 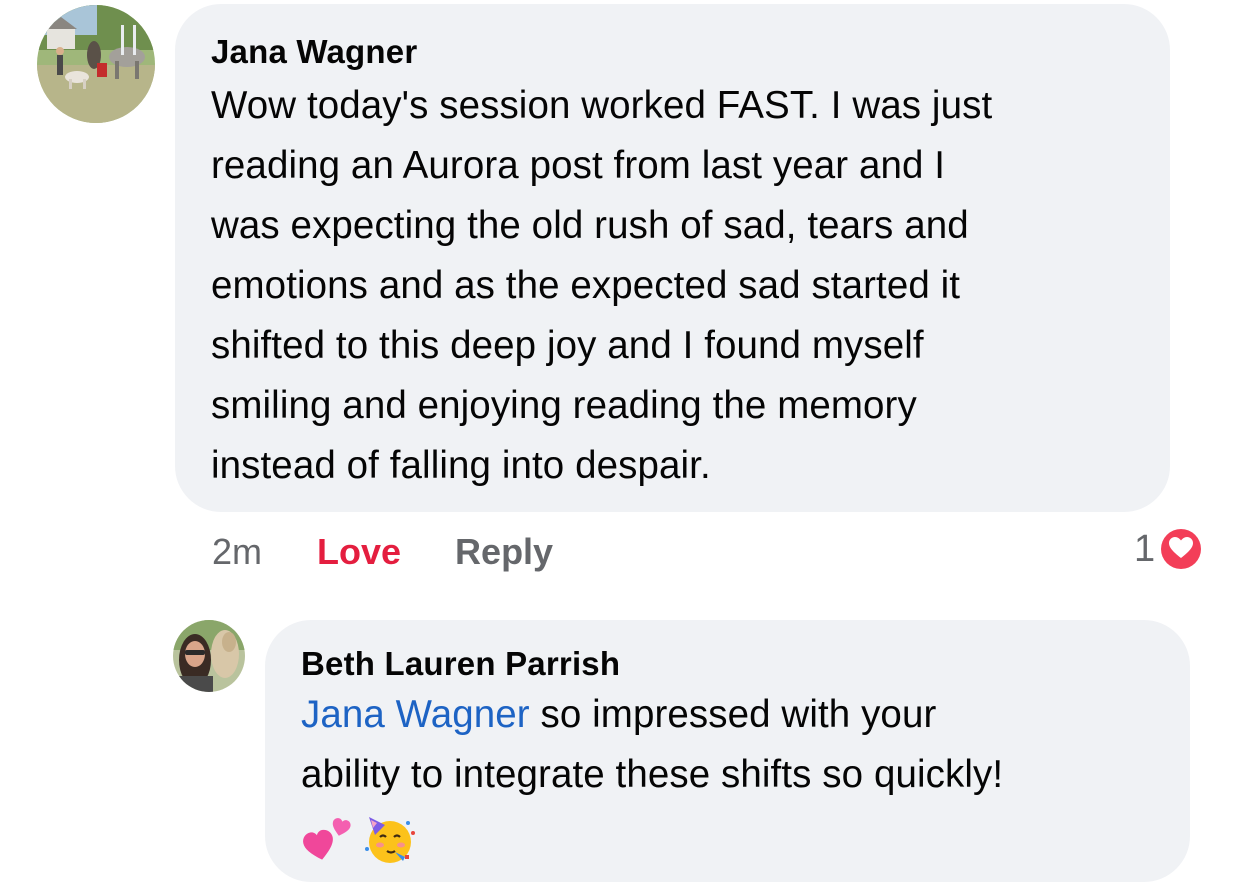 I want to click on avatar-beth-lauren-parrish, so click(x=209, y=656).